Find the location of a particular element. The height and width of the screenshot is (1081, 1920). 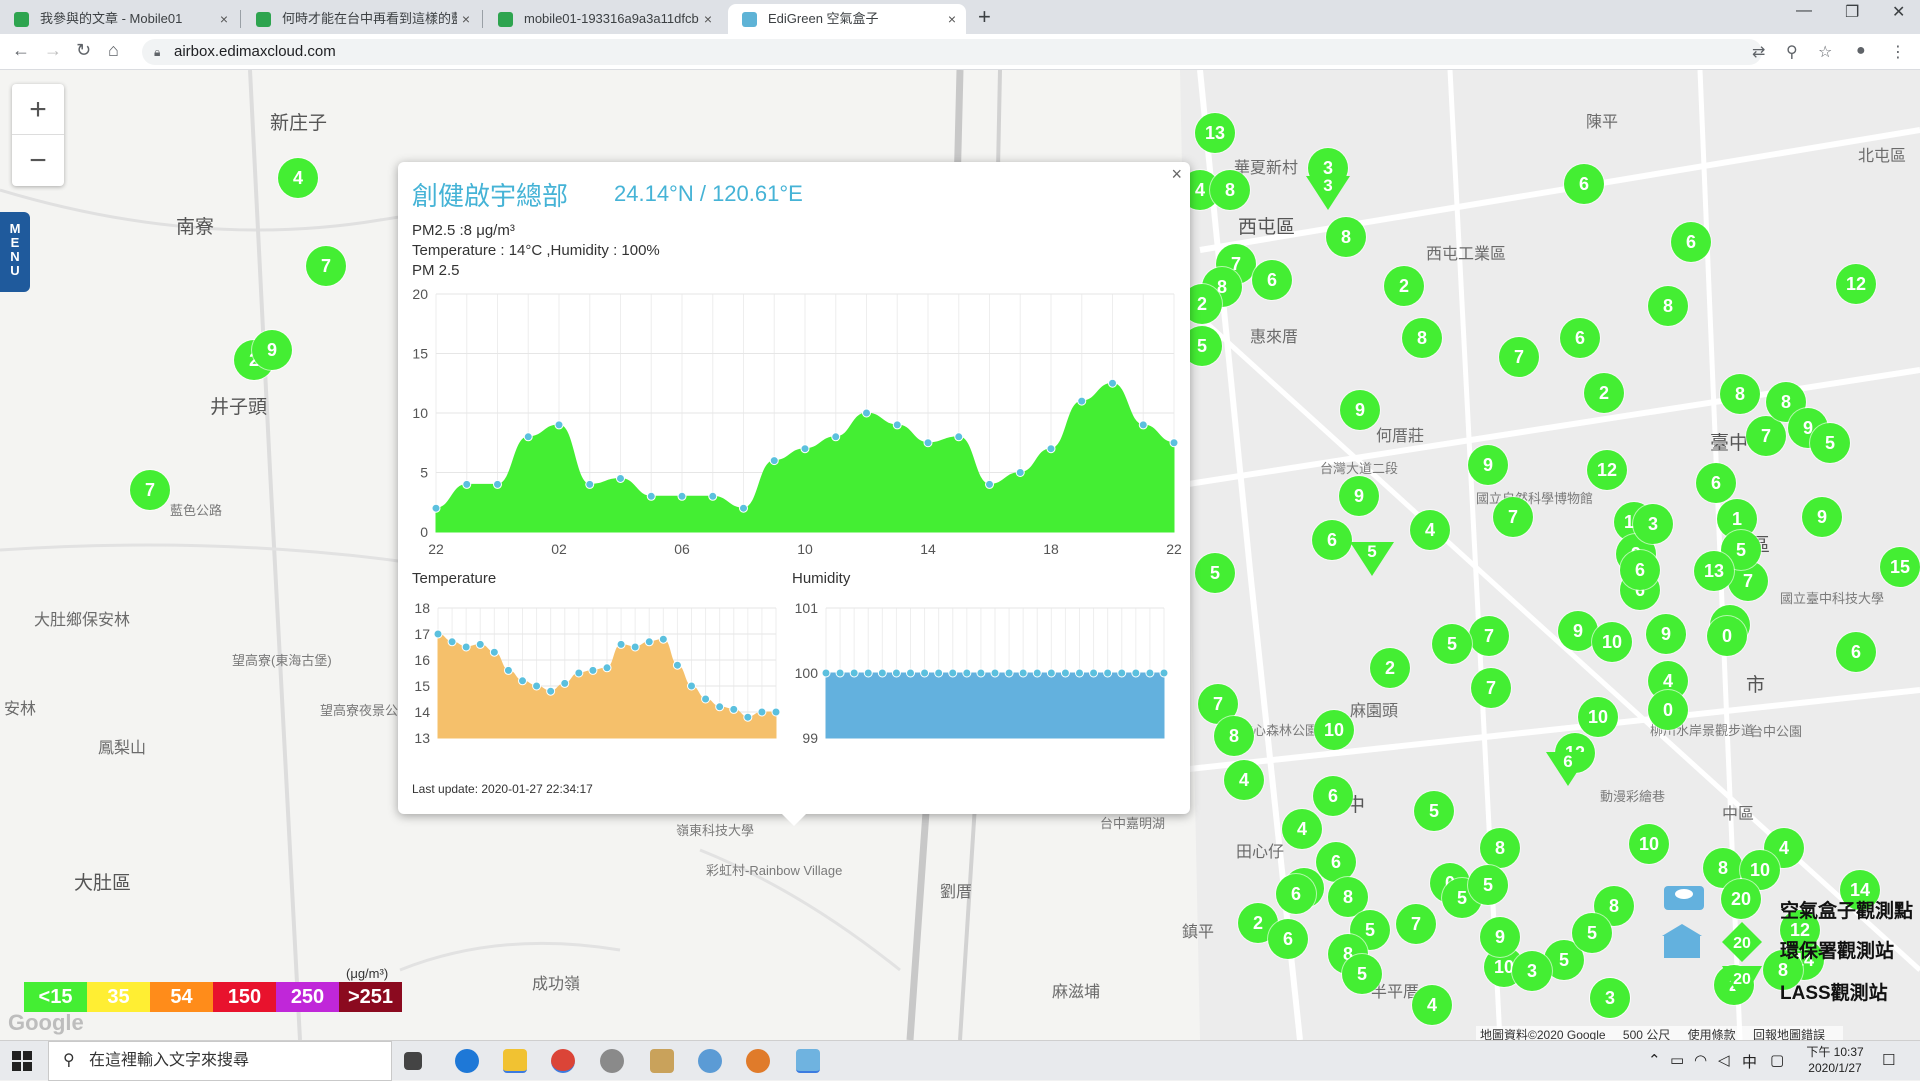

restore-icon: ❐ is located at coordinates (1852, 12).